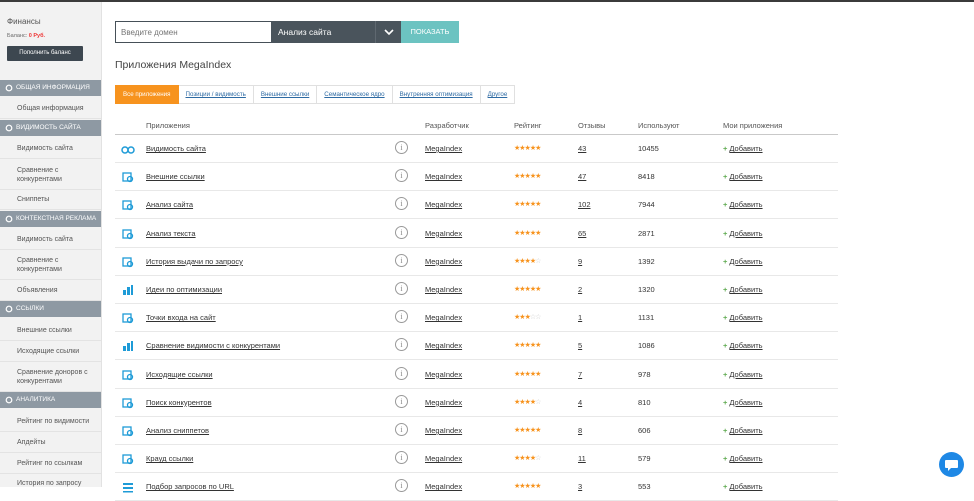  Describe the element at coordinates (171, 233) in the screenshot. I see `app-name-link: Анализ текста` at that location.